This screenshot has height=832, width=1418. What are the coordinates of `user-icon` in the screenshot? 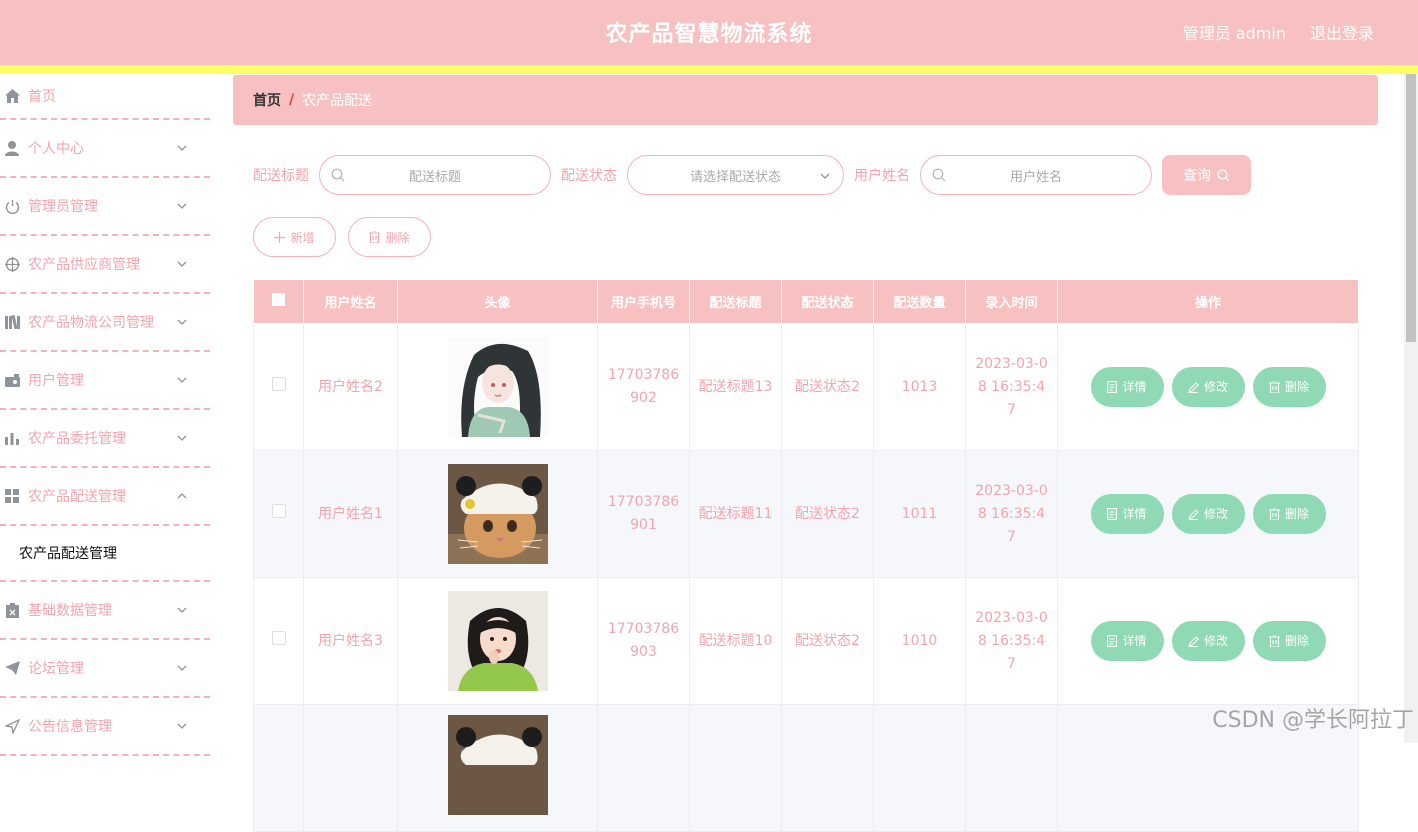 It's located at (12, 148).